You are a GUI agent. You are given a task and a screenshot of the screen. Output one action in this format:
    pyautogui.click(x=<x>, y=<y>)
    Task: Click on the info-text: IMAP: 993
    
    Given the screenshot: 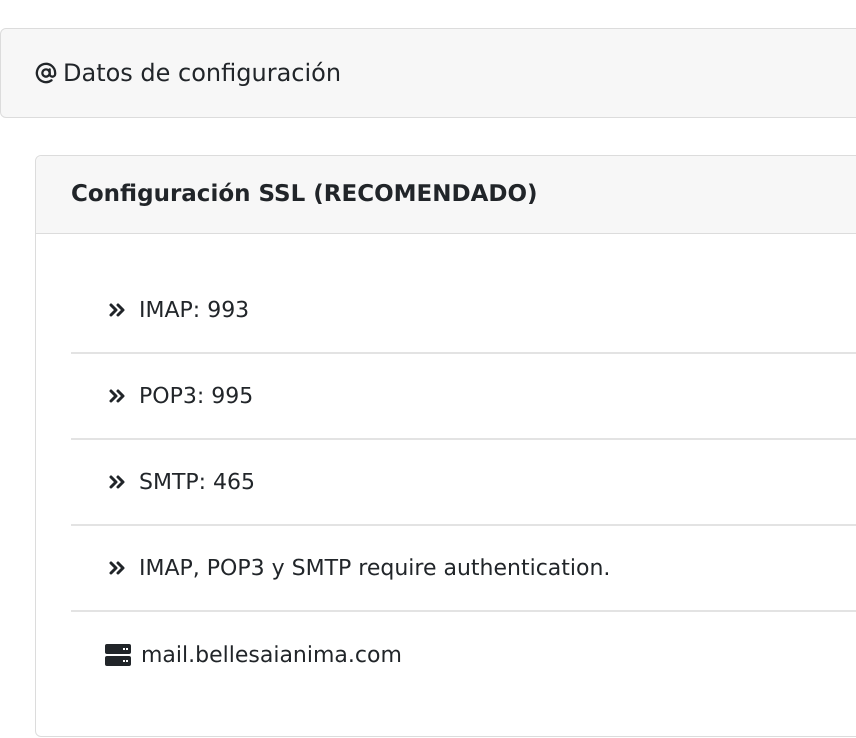 What is the action you would take?
    pyautogui.click(x=194, y=310)
    